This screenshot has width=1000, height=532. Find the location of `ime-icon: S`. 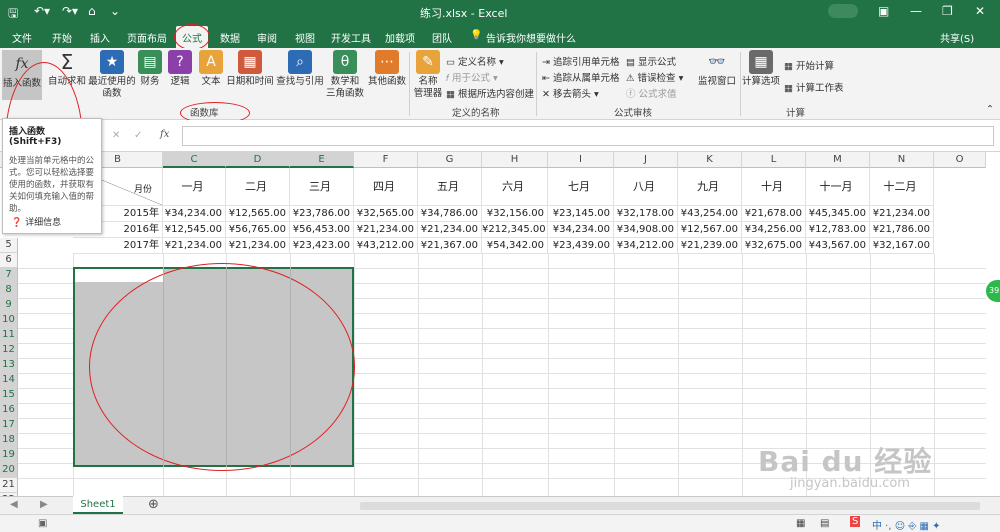

ime-icon: S is located at coordinates (855, 521).